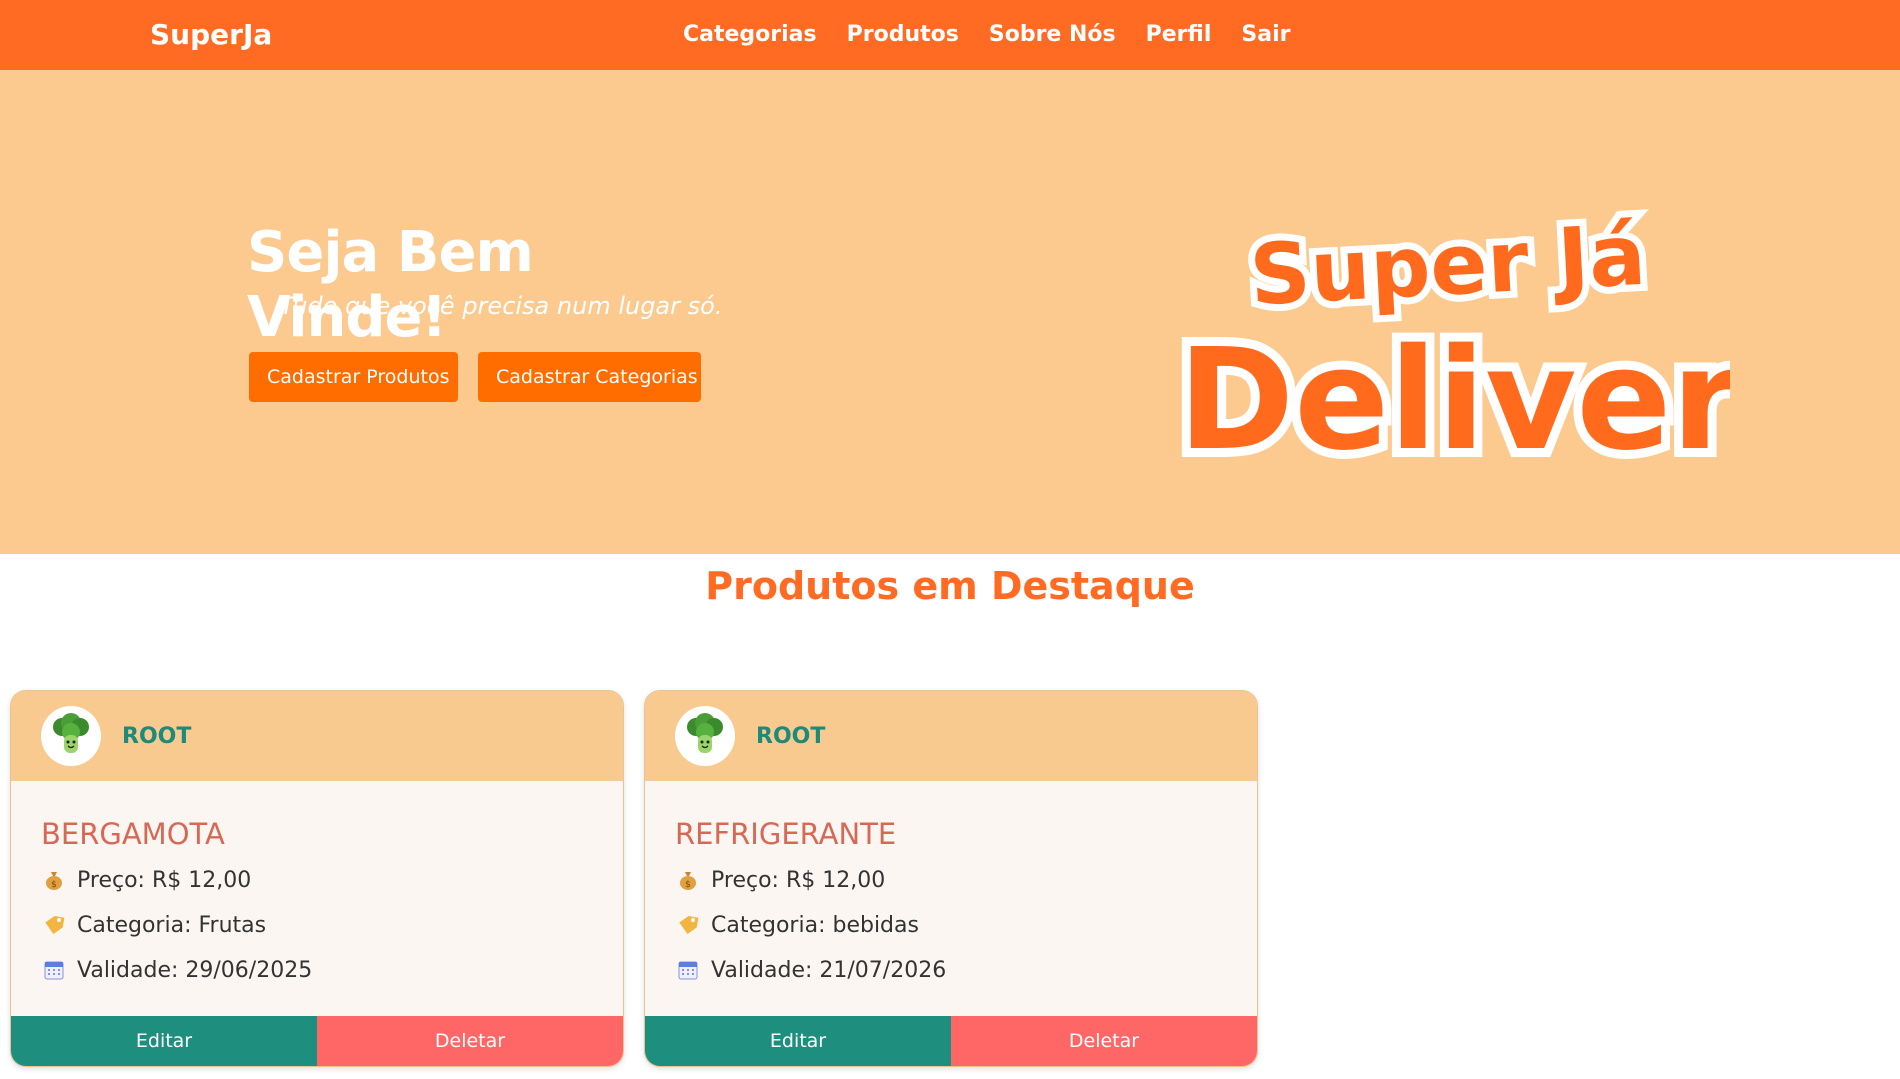 The width and height of the screenshot is (1900, 1079). What do you see at coordinates (786, 834) in the screenshot?
I see `product-name: REFRIGERANTE` at bounding box center [786, 834].